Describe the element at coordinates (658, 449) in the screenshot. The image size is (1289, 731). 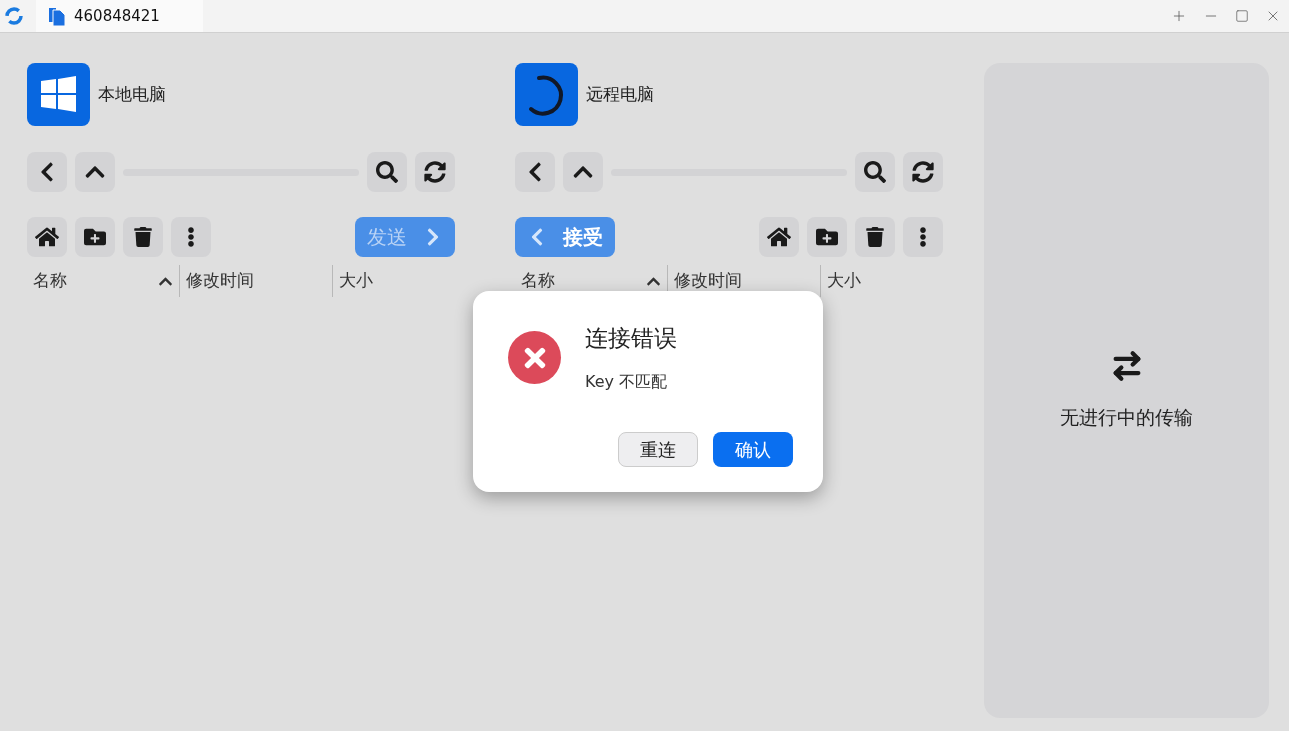
I see `reconnect-button: 重连` at that location.